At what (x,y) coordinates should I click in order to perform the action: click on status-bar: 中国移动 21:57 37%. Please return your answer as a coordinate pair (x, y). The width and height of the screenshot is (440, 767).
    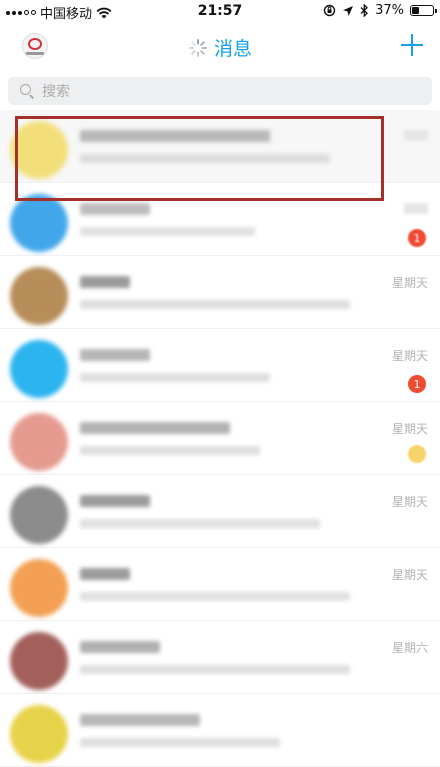
    Looking at the image, I should click on (220, 12).